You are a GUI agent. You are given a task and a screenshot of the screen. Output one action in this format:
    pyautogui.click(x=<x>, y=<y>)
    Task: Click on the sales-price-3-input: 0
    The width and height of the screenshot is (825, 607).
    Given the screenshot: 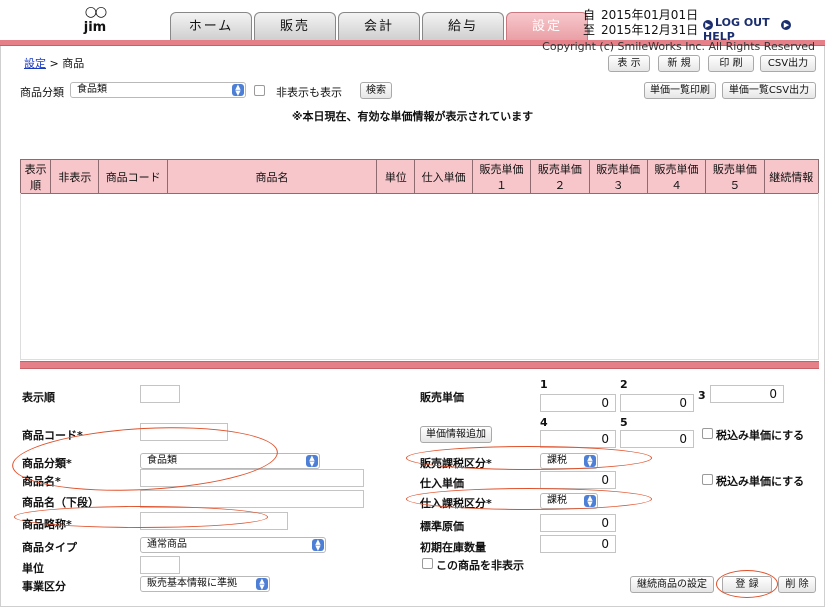 What is the action you would take?
    pyautogui.click(x=747, y=394)
    